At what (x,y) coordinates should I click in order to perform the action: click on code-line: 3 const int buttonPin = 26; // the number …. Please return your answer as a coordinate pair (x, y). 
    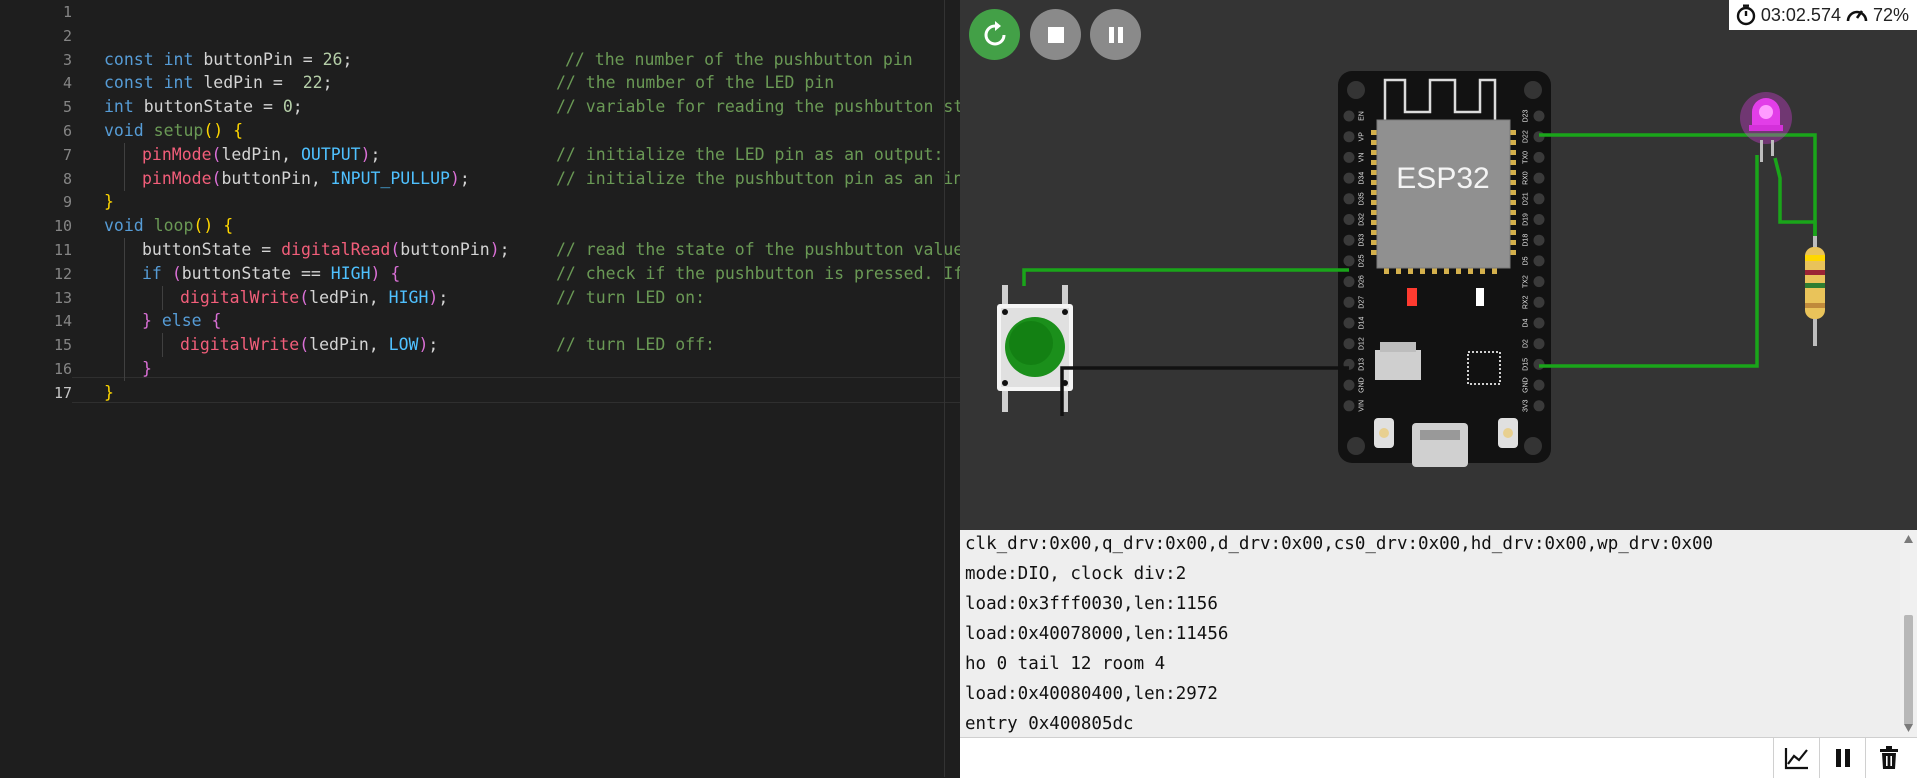
    Looking at the image, I should click on (480, 60).